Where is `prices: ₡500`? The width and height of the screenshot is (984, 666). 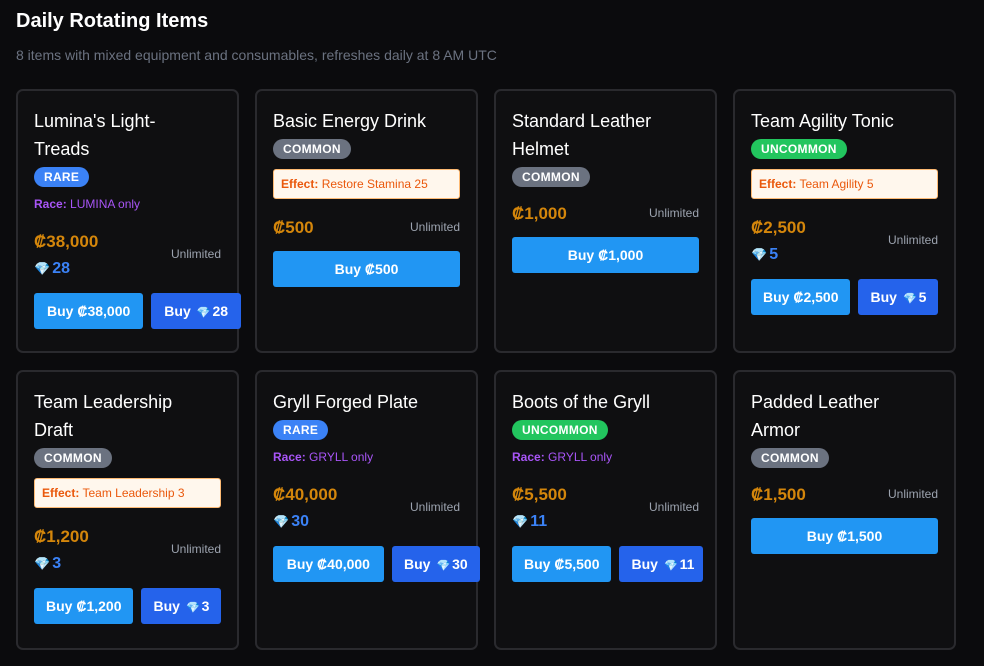 prices: ₡500 is located at coordinates (293, 228).